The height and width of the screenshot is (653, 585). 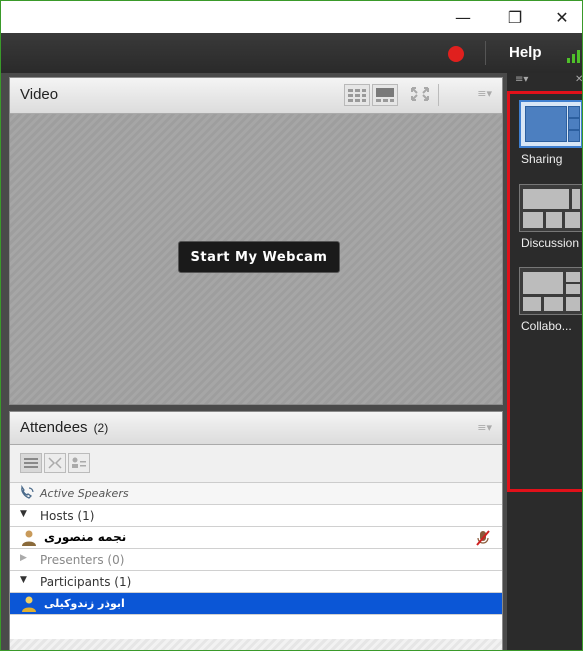 I want to click on active-speakers-row: Active Speakers, so click(x=256, y=494).